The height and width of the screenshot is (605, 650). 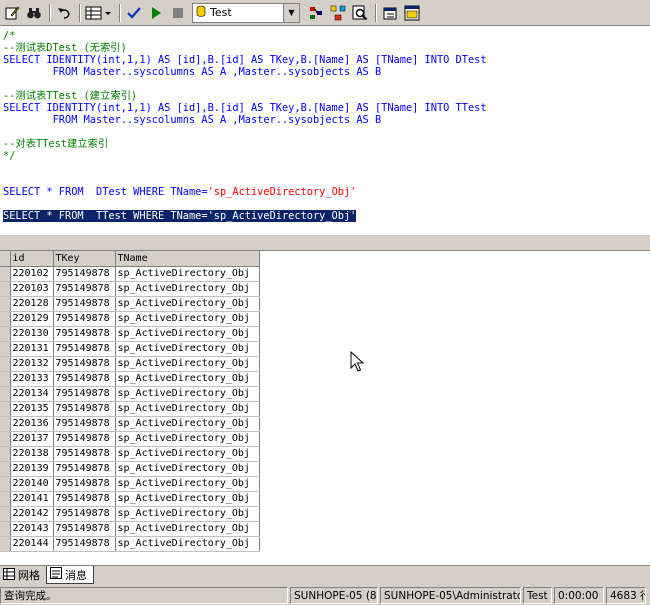 I want to click on table-row: 220144 795149878 sp_ActiveDirectory_Obj, so click(x=130, y=544).